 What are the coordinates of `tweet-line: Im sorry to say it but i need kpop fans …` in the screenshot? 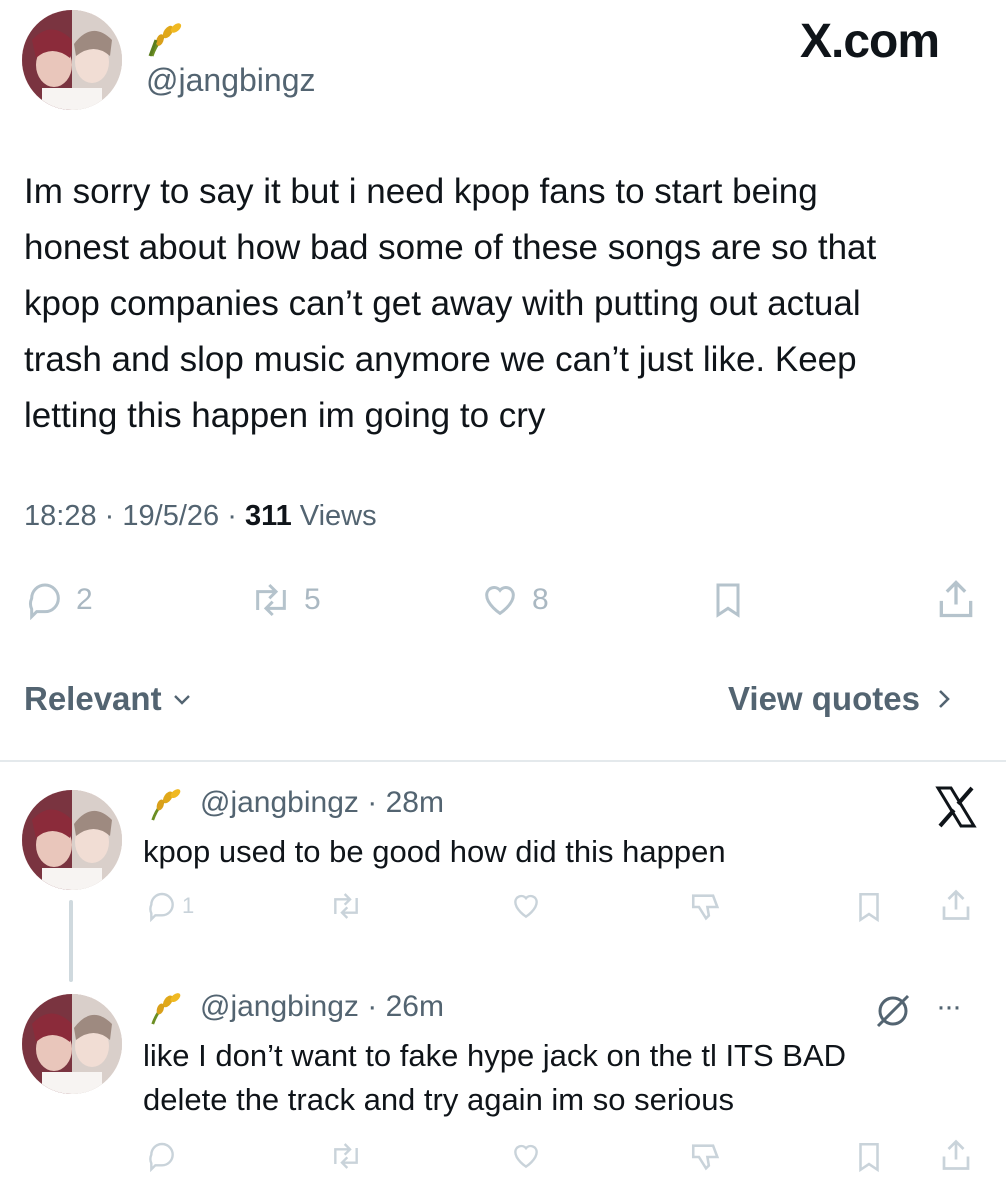 It's located at (421, 191).